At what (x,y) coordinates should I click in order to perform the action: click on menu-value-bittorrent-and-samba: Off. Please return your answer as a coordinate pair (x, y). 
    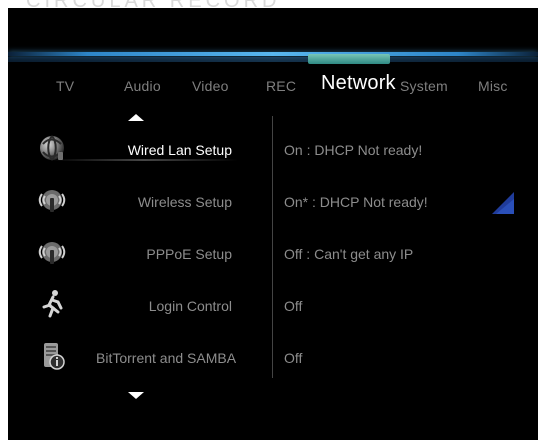
    Looking at the image, I should click on (293, 358).